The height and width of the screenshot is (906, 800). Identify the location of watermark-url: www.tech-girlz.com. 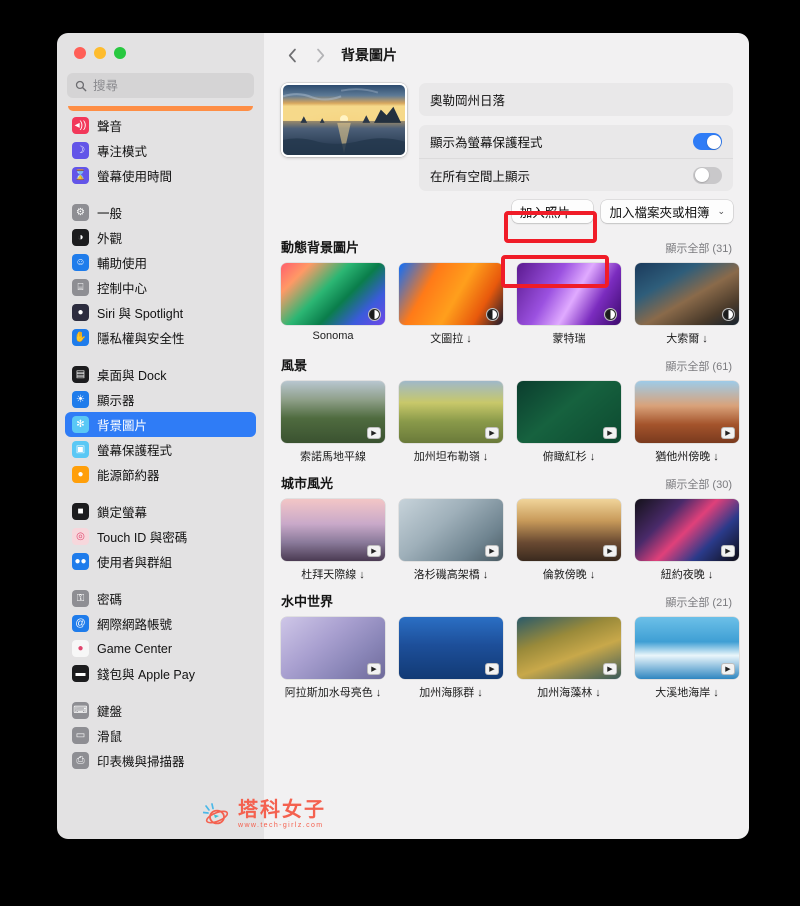
(281, 825).